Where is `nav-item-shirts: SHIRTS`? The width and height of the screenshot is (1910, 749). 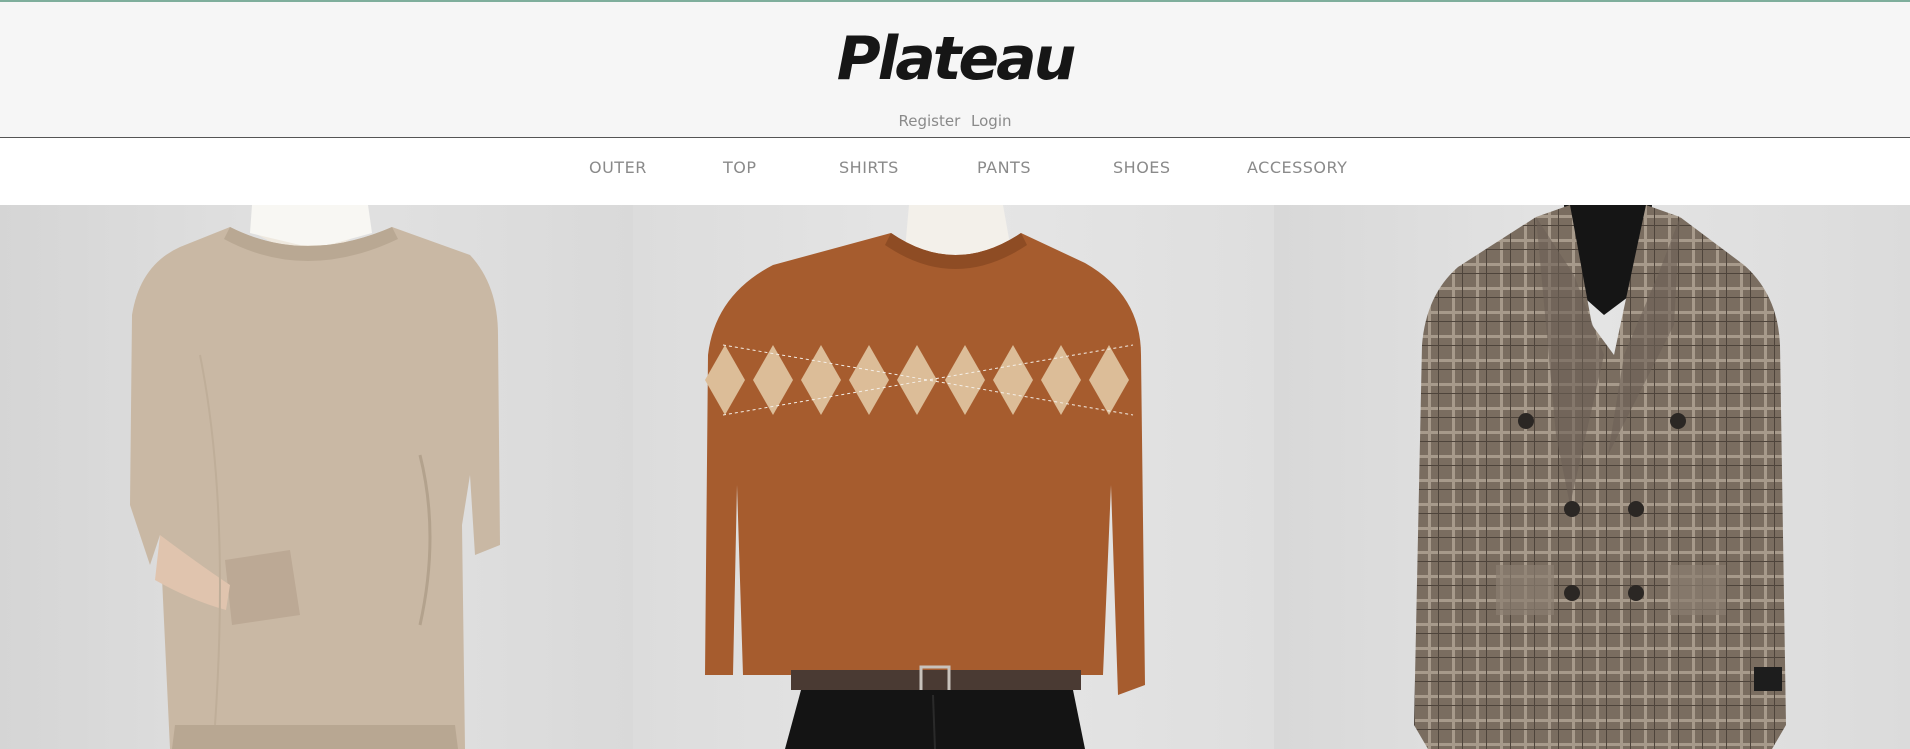
nav-item-shirts: SHIRTS is located at coordinates (869, 167).